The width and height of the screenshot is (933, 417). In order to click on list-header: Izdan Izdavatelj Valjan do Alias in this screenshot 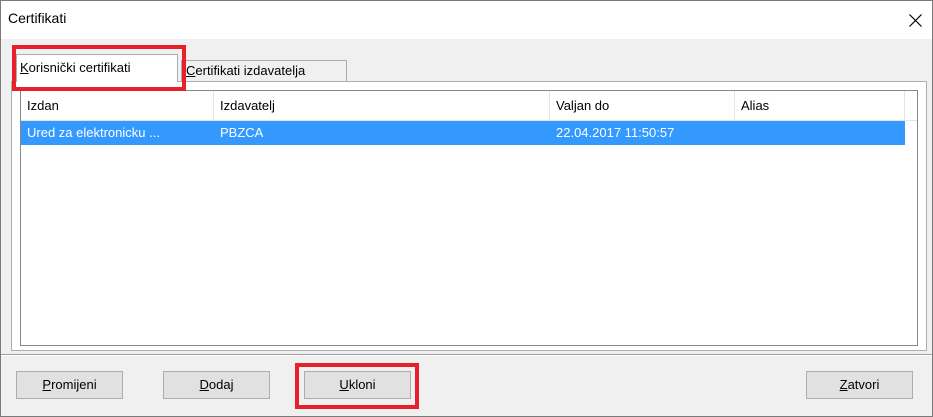, I will do `click(469, 106)`.